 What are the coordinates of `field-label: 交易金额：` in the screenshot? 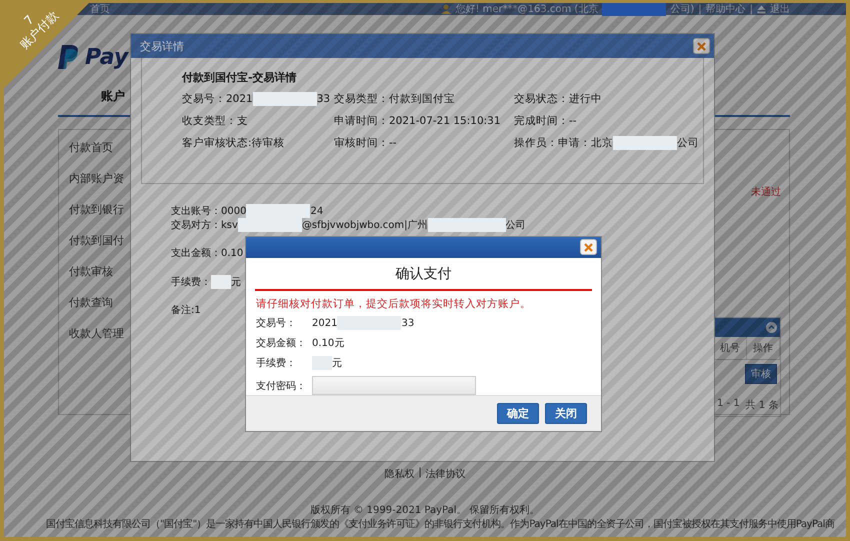 It's located at (281, 343).